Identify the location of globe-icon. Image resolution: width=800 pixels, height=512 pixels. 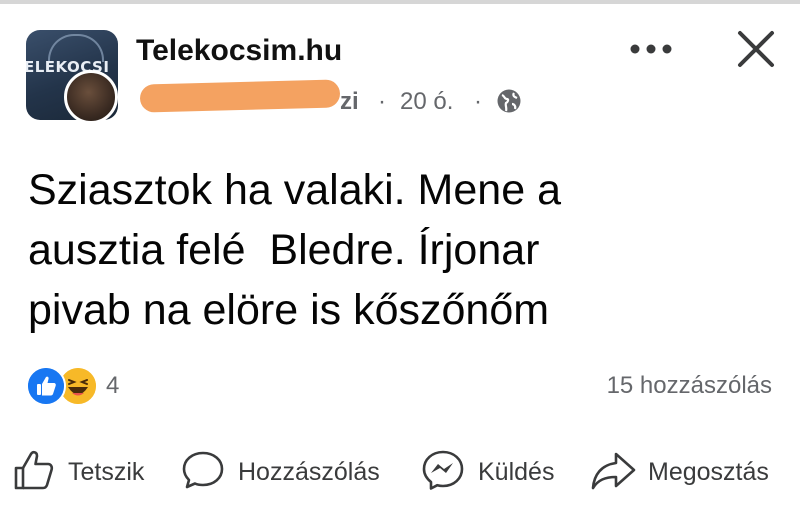
(509, 101).